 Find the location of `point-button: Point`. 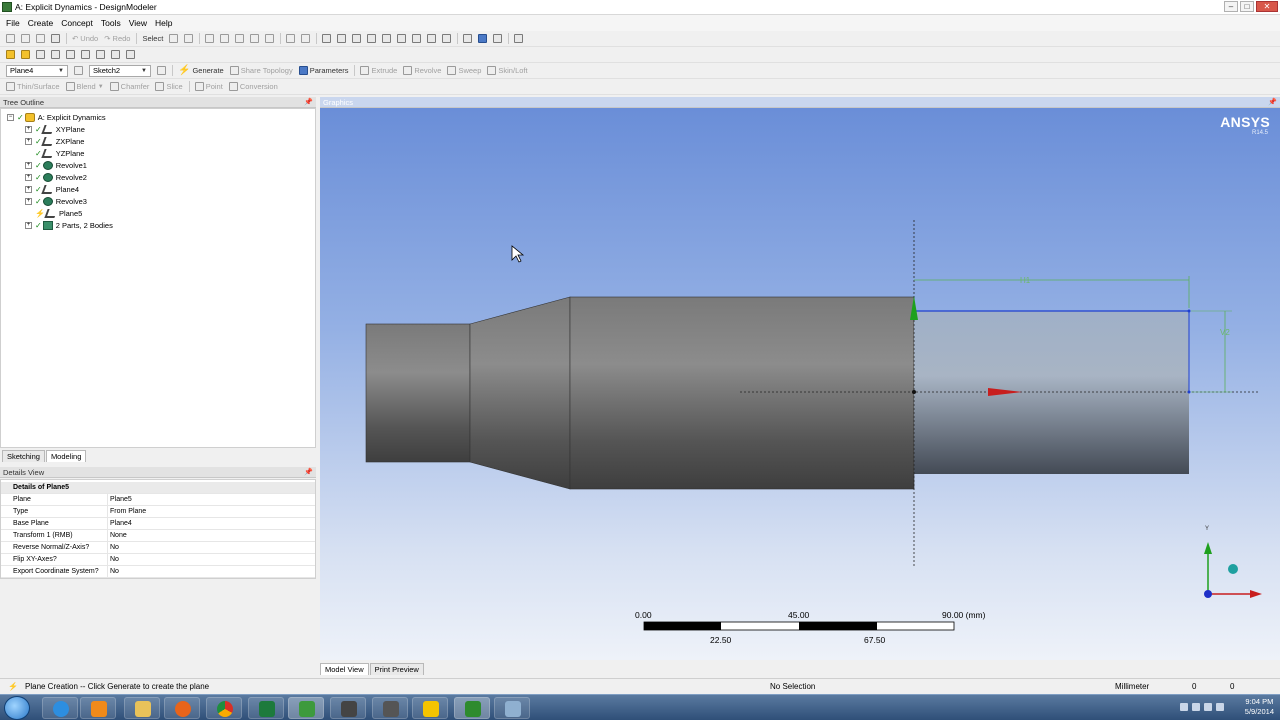

point-button: Point is located at coordinates (208, 86).